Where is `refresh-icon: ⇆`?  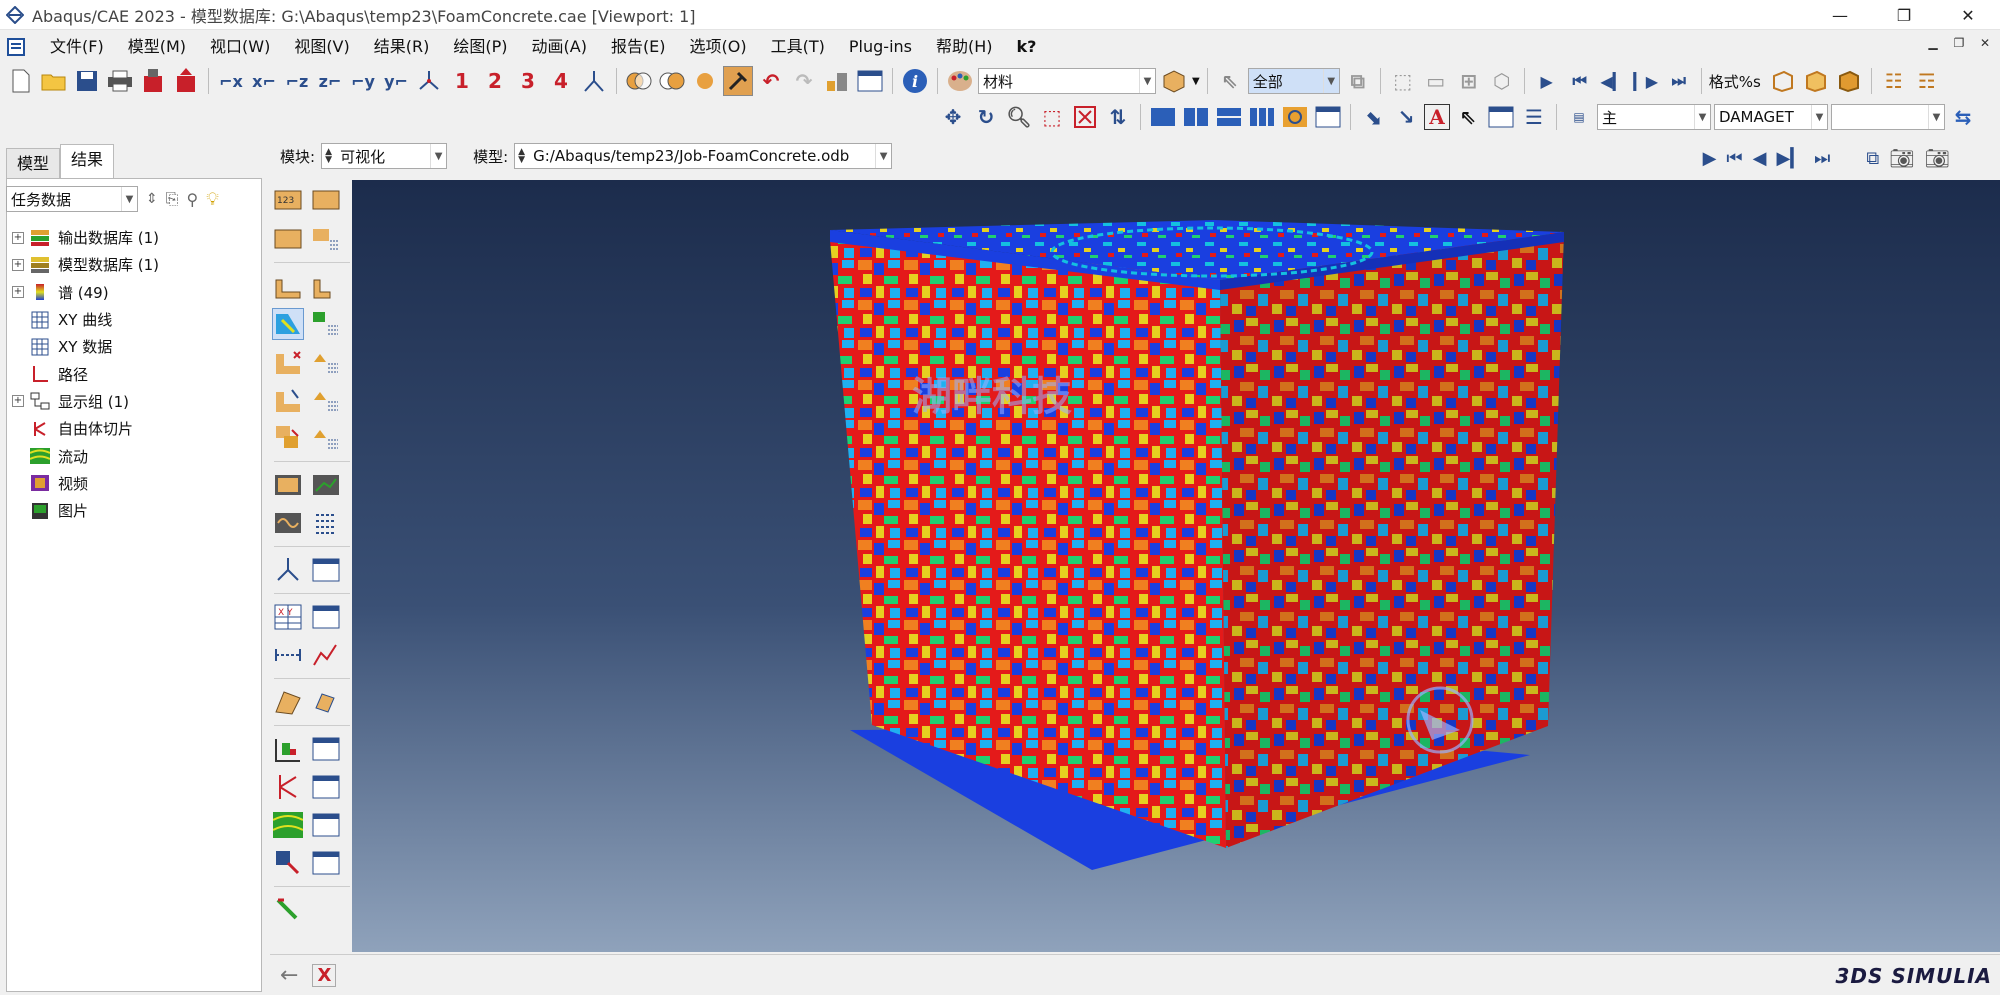 refresh-icon: ⇆ is located at coordinates (1963, 117).